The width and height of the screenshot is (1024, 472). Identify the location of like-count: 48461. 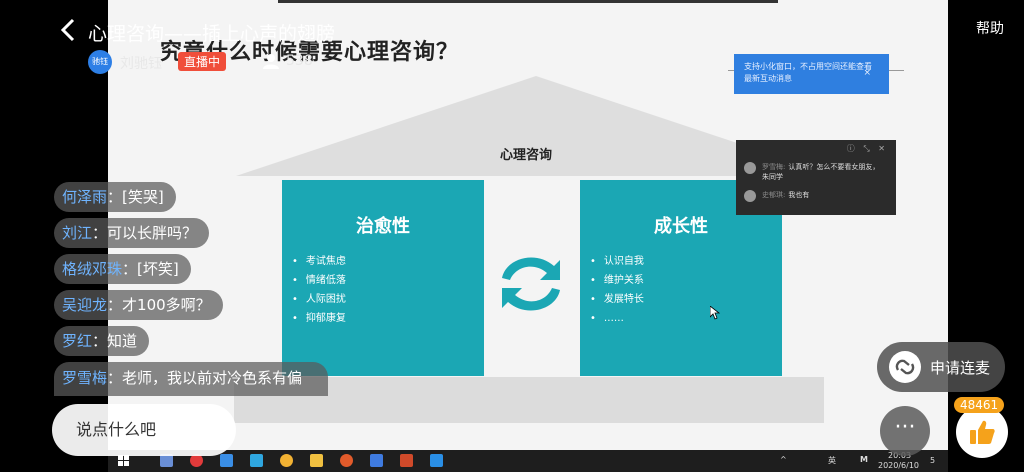
(979, 405).